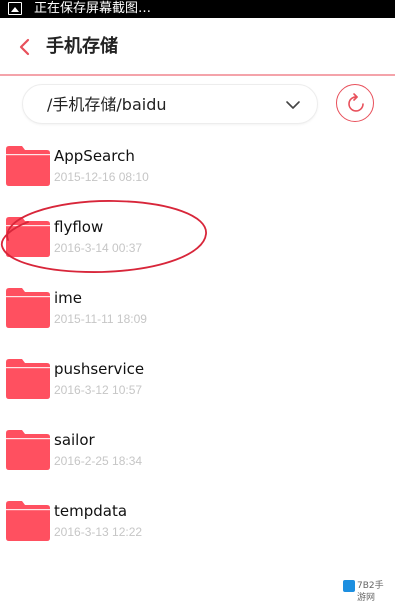 Image resolution: width=395 pixels, height=603 pixels. What do you see at coordinates (98, 461) in the screenshot?
I see `folder-date: 2016-2-25 18:34` at bounding box center [98, 461].